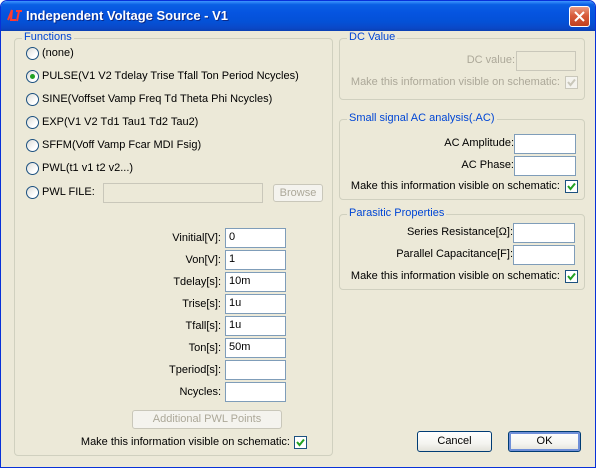 The height and width of the screenshot is (468, 596). I want to click on browse-button-label: Browse, so click(298, 193).